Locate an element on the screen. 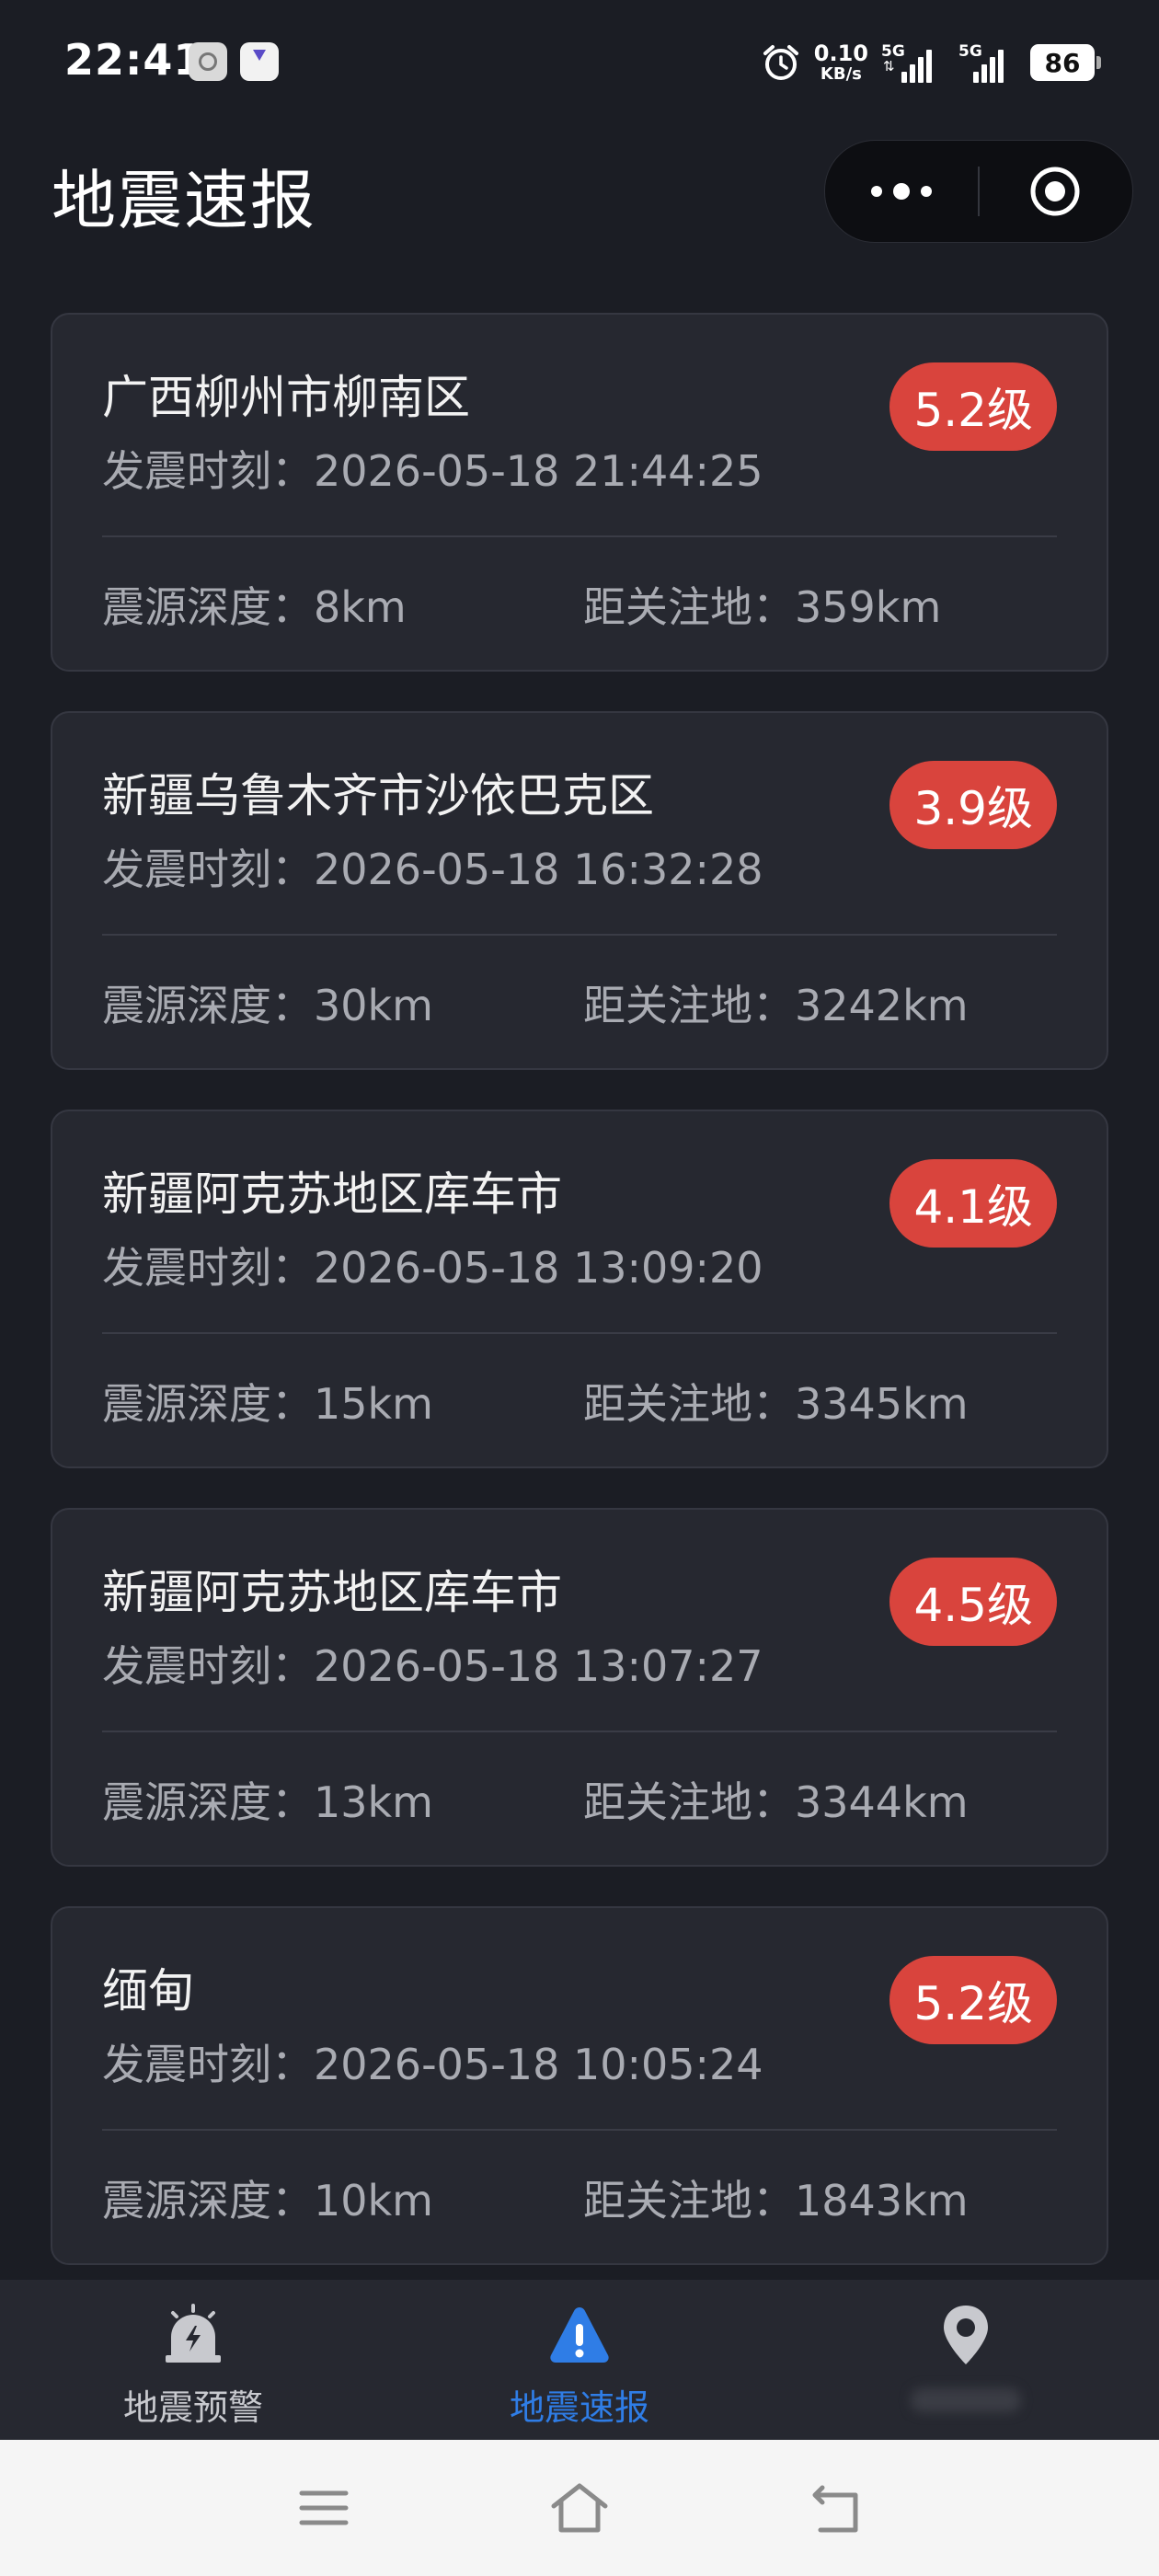 The image size is (1159, 2576). network-speed: 0.10 KB/s is located at coordinates (841, 62).